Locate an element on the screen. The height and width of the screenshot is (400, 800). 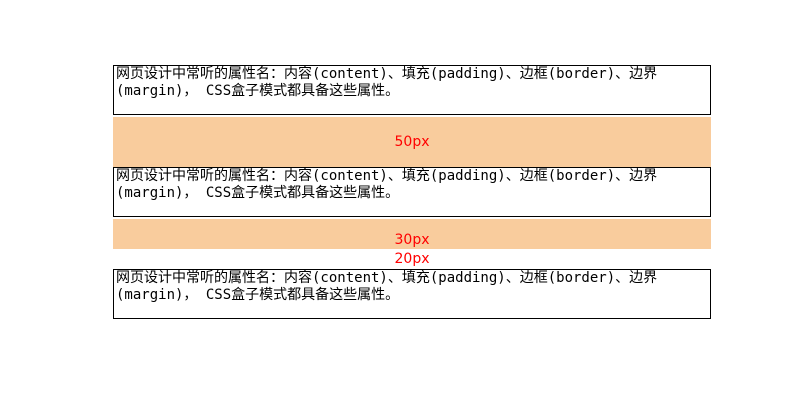
margin-label-30: 30px is located at coordinates (412, 240).